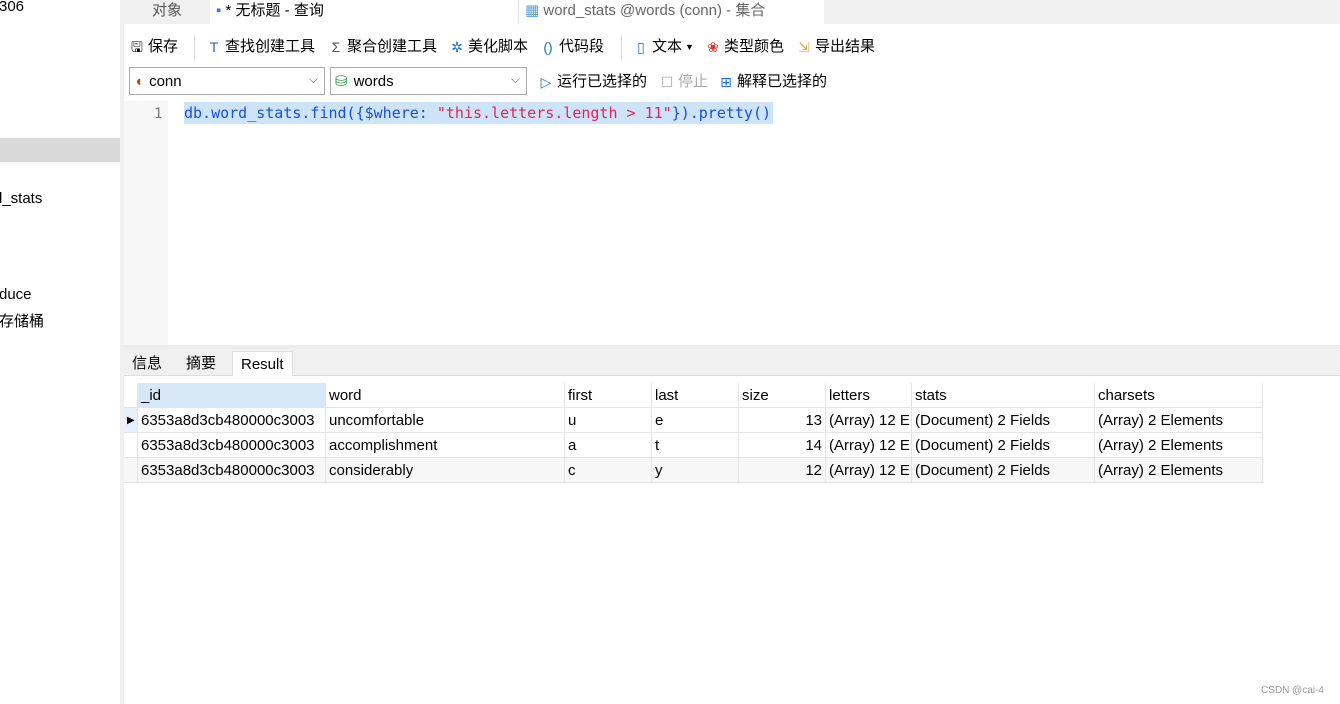 Image resolution: width=1340 pixels, height=704 pixels. Describe the element at coordinates (548, 47) in the screenshot. I see `parentheses-icon: ()` at that location.